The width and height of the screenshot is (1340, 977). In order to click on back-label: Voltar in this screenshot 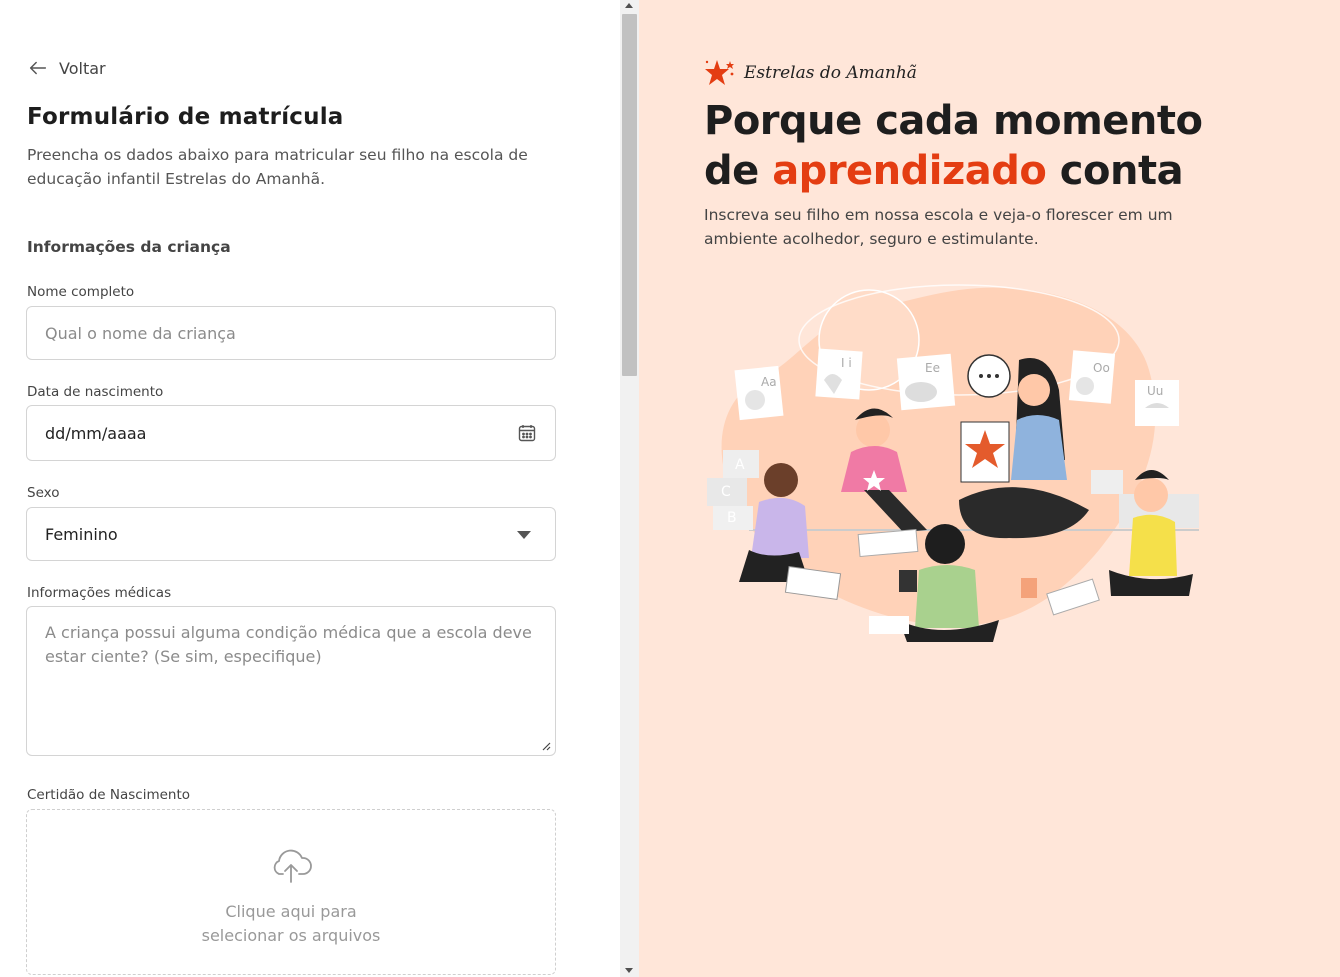, I will do `click(82, 68)`.